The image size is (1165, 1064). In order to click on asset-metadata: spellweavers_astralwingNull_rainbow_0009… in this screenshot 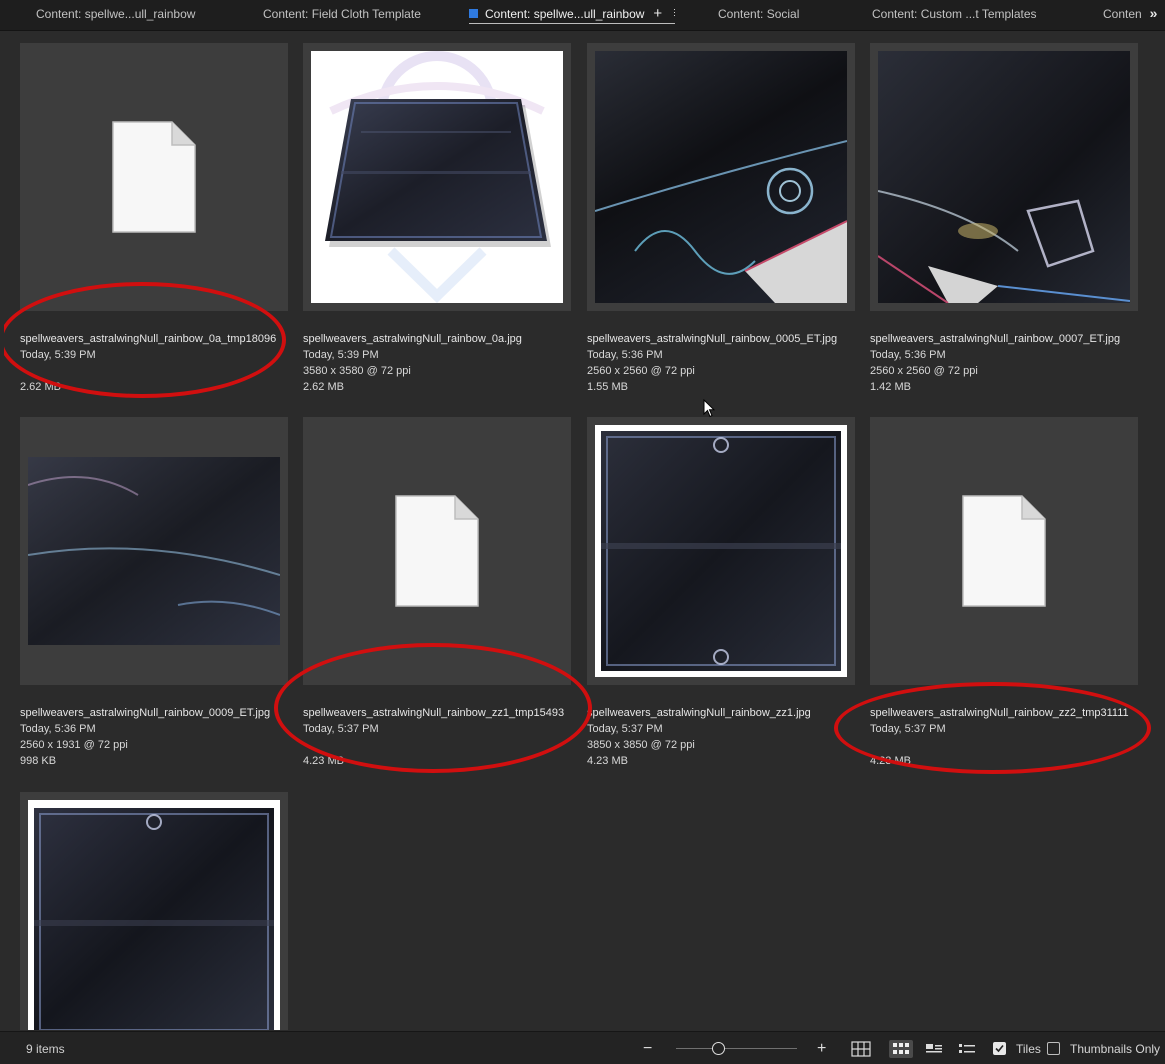, I will do `click(165, 737)`.